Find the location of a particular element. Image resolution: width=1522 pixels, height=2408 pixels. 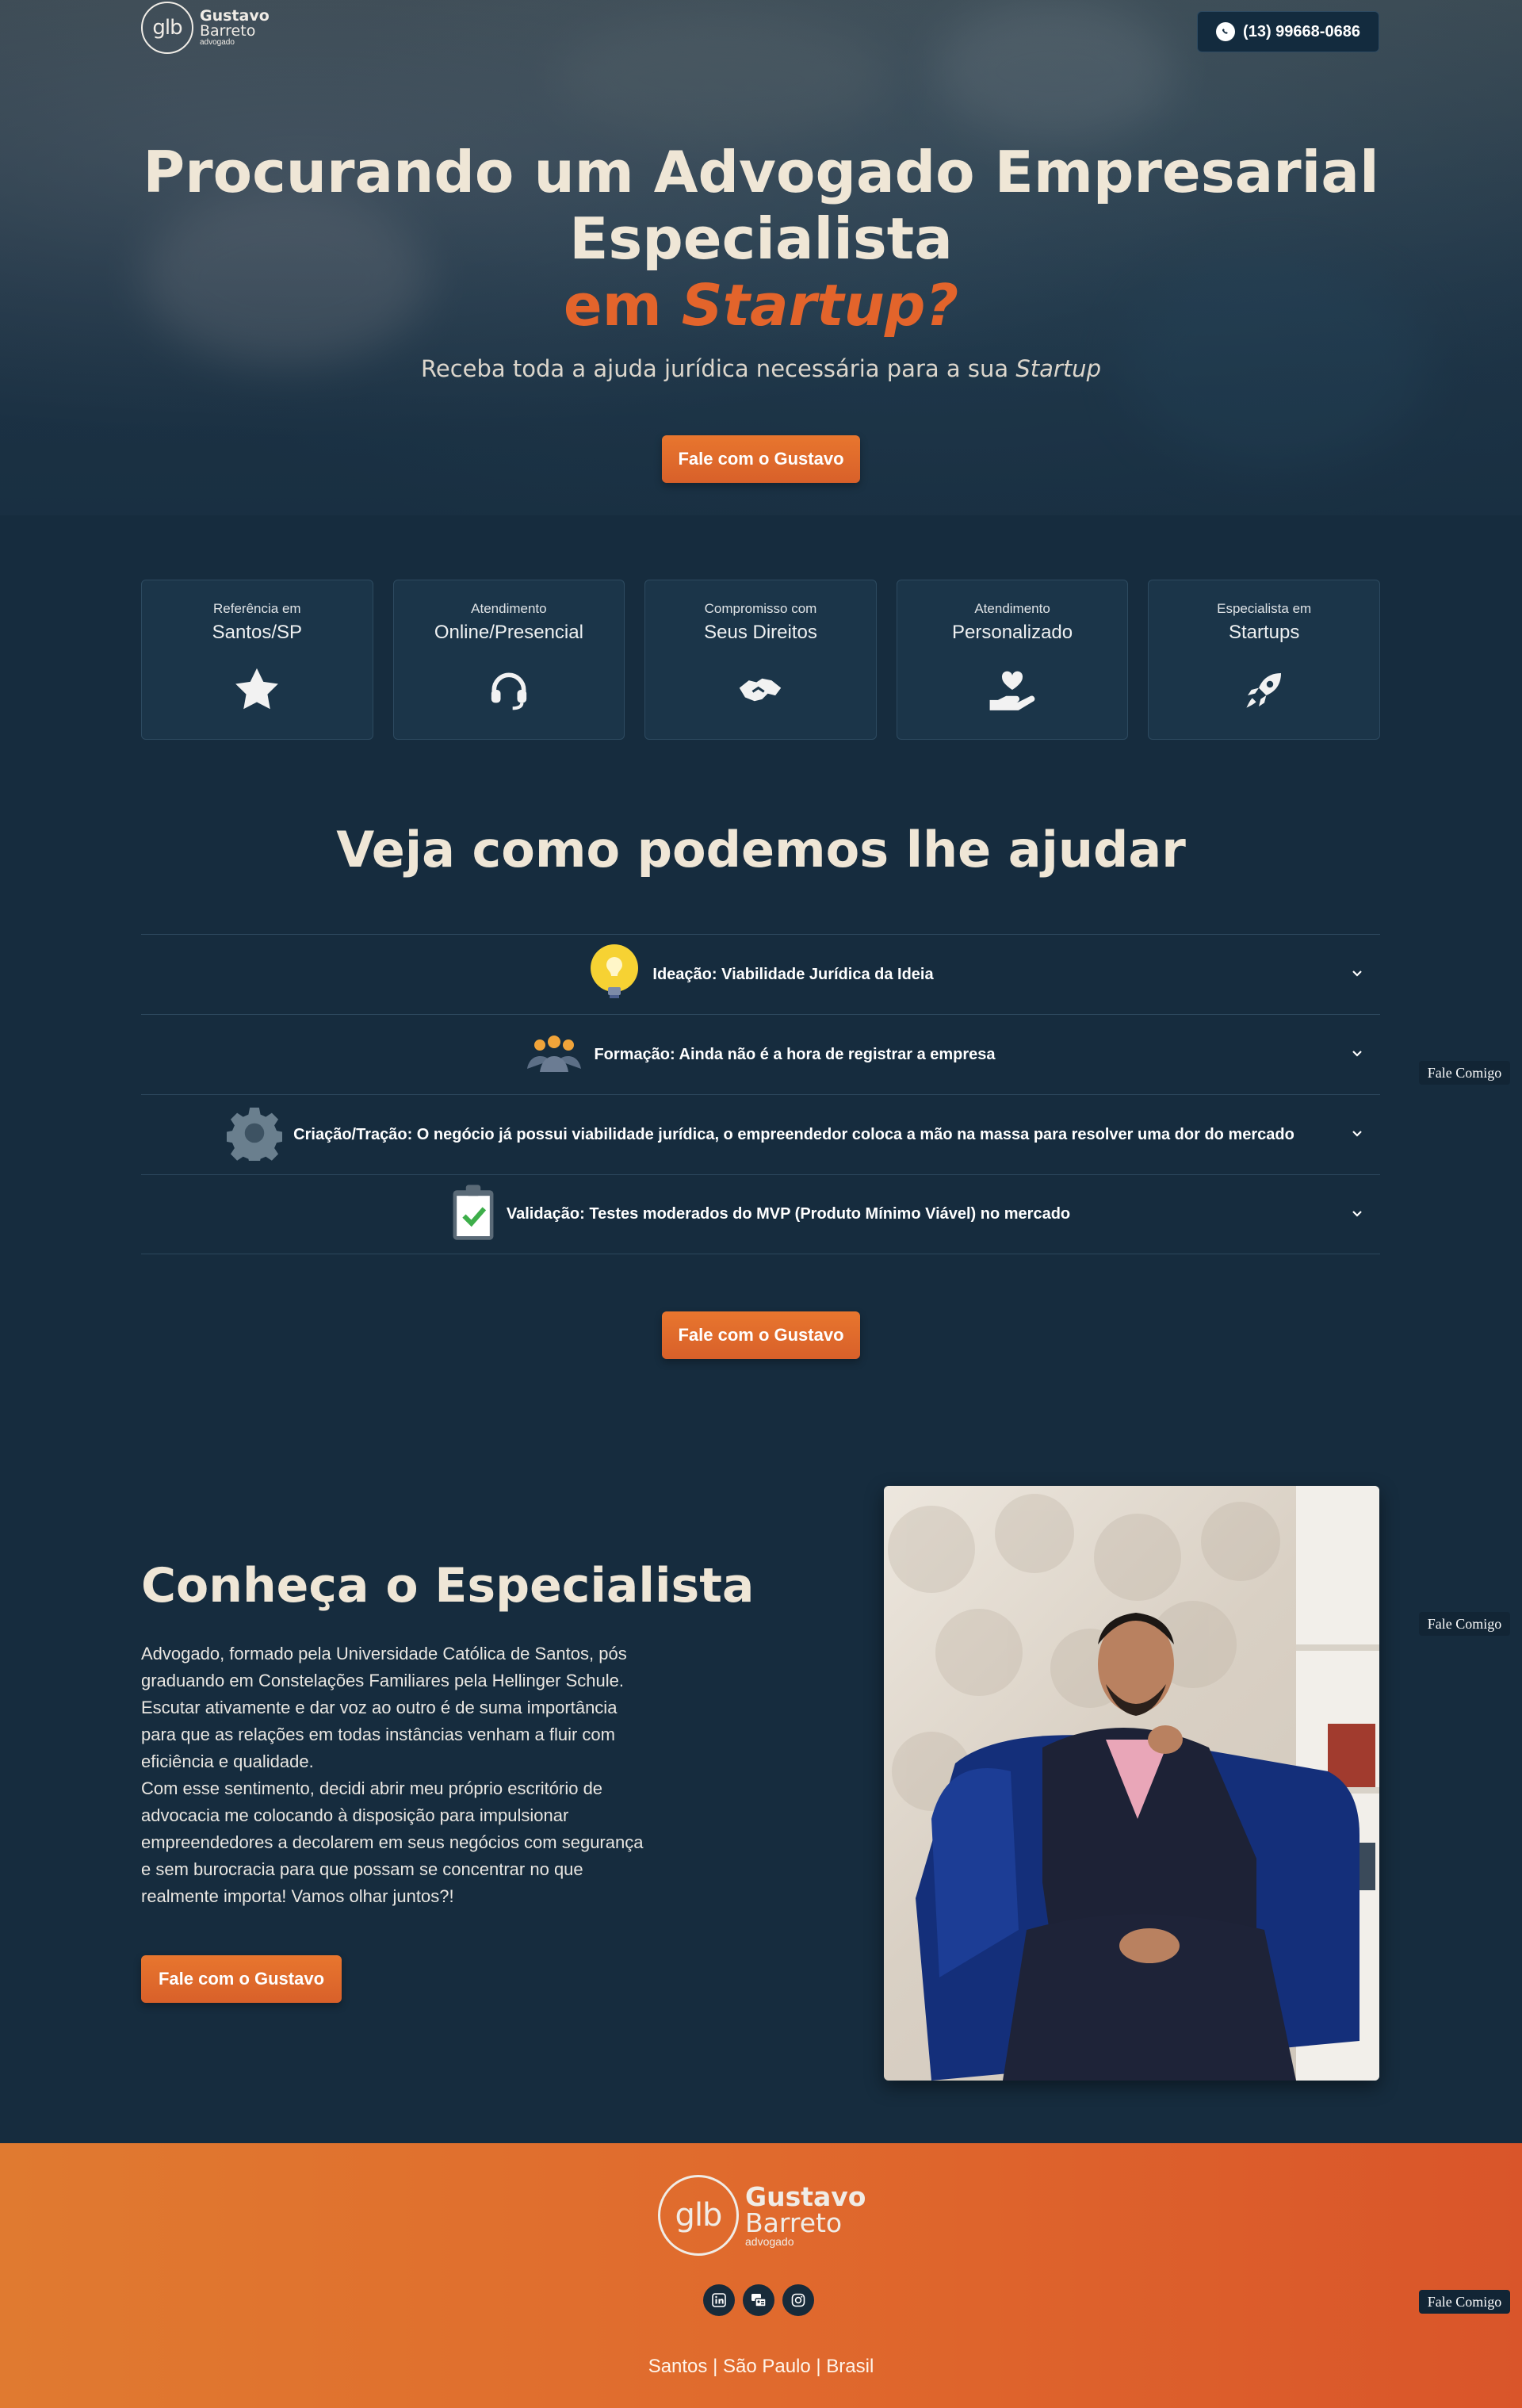

rocket-icon is located at coordinates (1264, 689).